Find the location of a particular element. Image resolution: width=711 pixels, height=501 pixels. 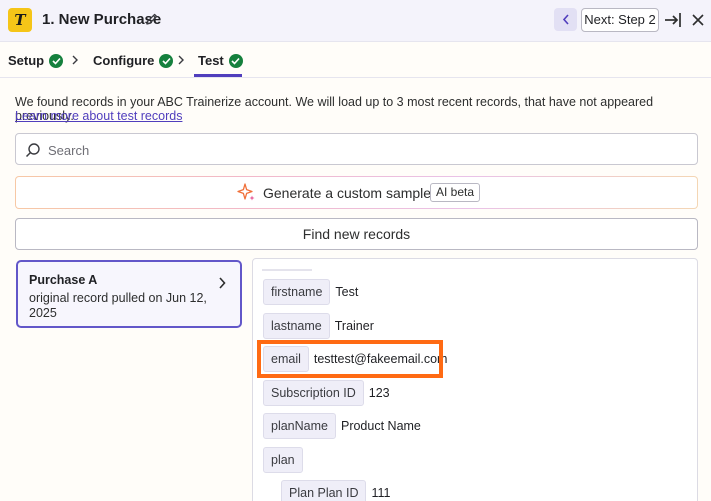

record-subtitle: original record pulled on Jun 12, 2025 is located at coordinates (118, 305).